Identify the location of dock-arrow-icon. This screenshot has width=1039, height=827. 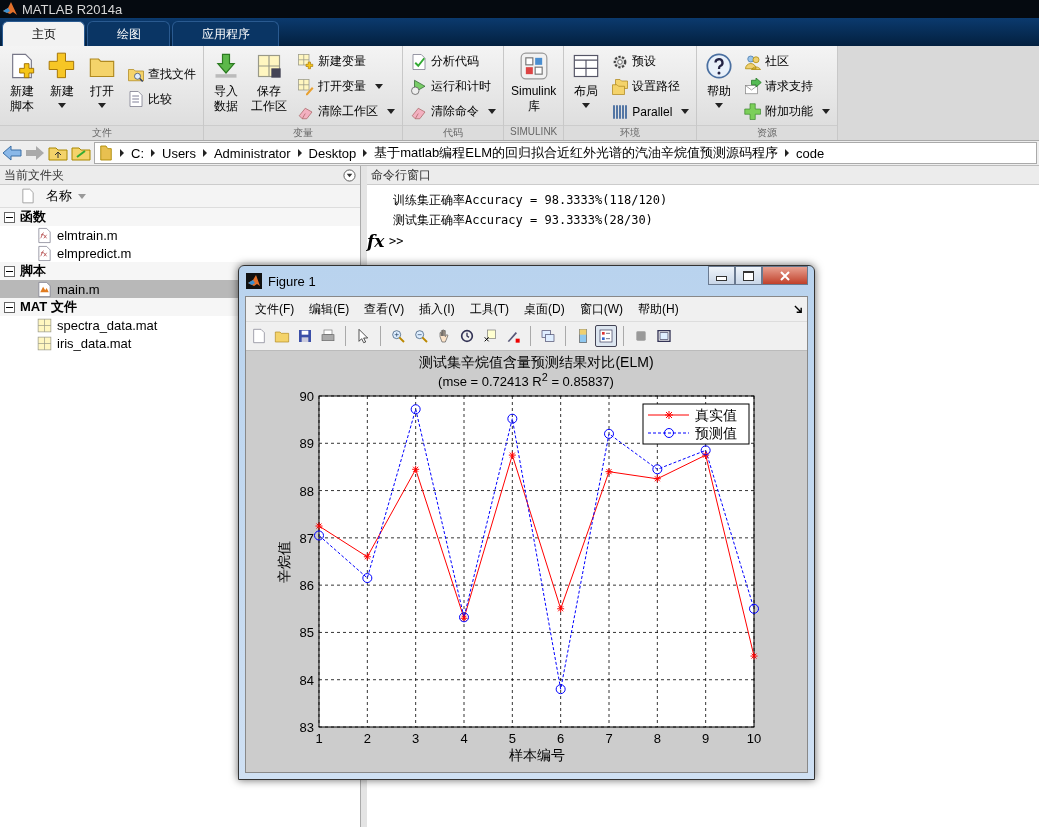
(798, 309).